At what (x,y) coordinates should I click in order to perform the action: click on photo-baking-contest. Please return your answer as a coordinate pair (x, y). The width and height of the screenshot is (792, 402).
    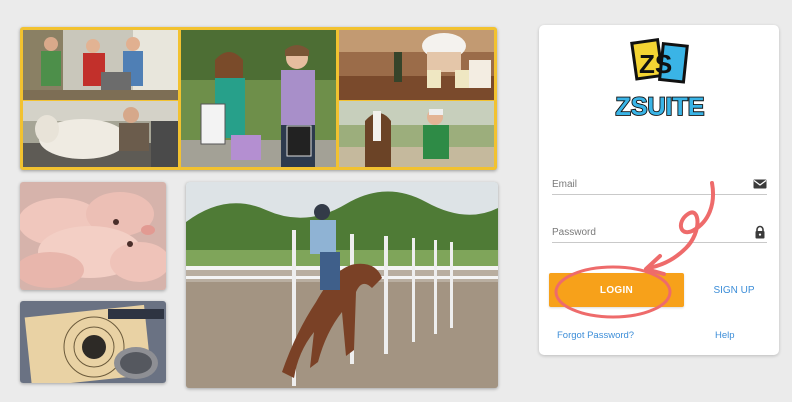
    Looking at the image, I should click on (416, 65).